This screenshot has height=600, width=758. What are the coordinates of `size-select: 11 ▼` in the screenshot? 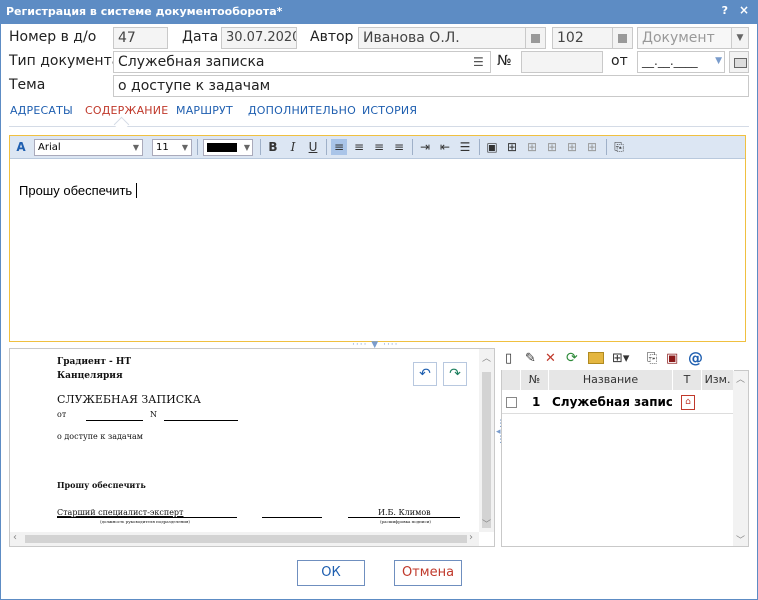 It's located at (172, 147).